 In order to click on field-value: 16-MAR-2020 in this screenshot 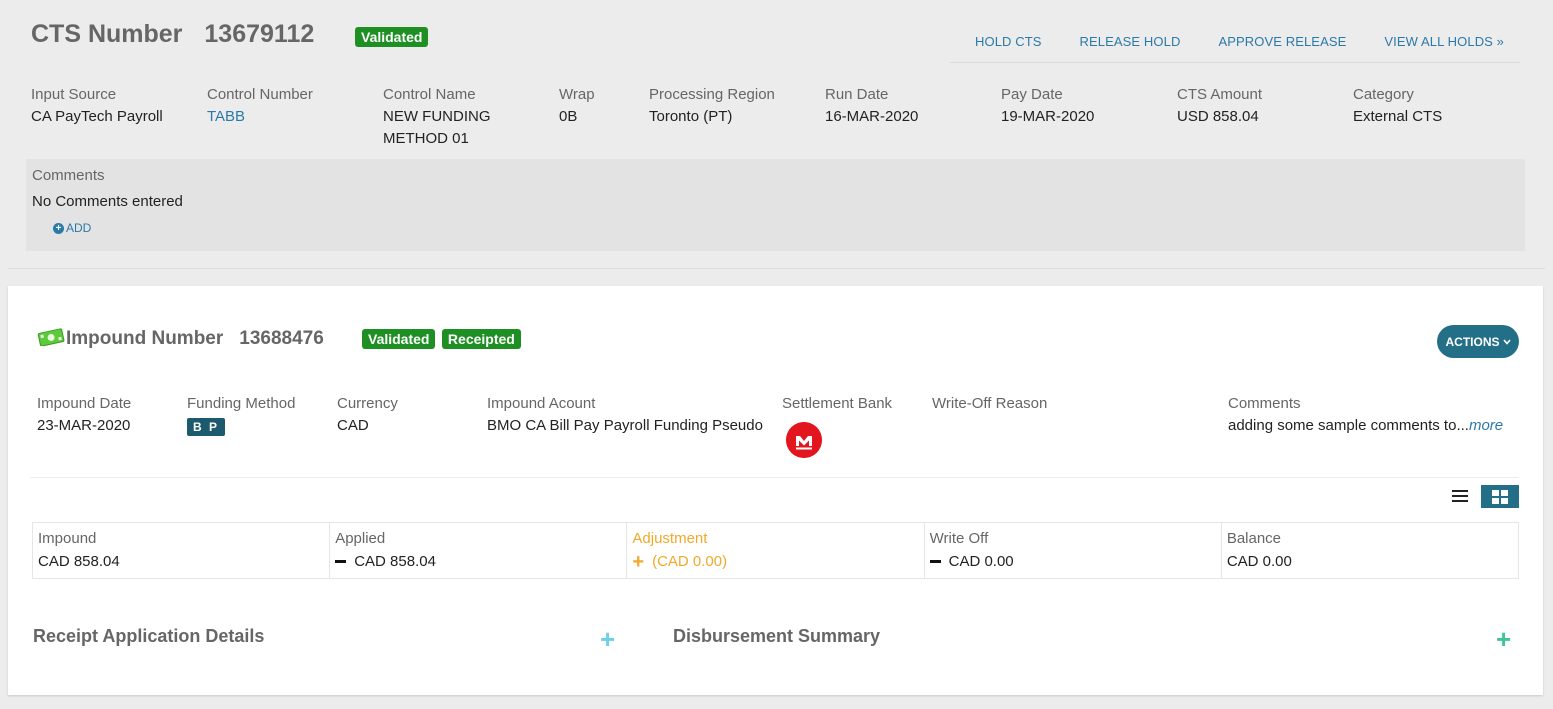, I will do `click(872, 116)`.